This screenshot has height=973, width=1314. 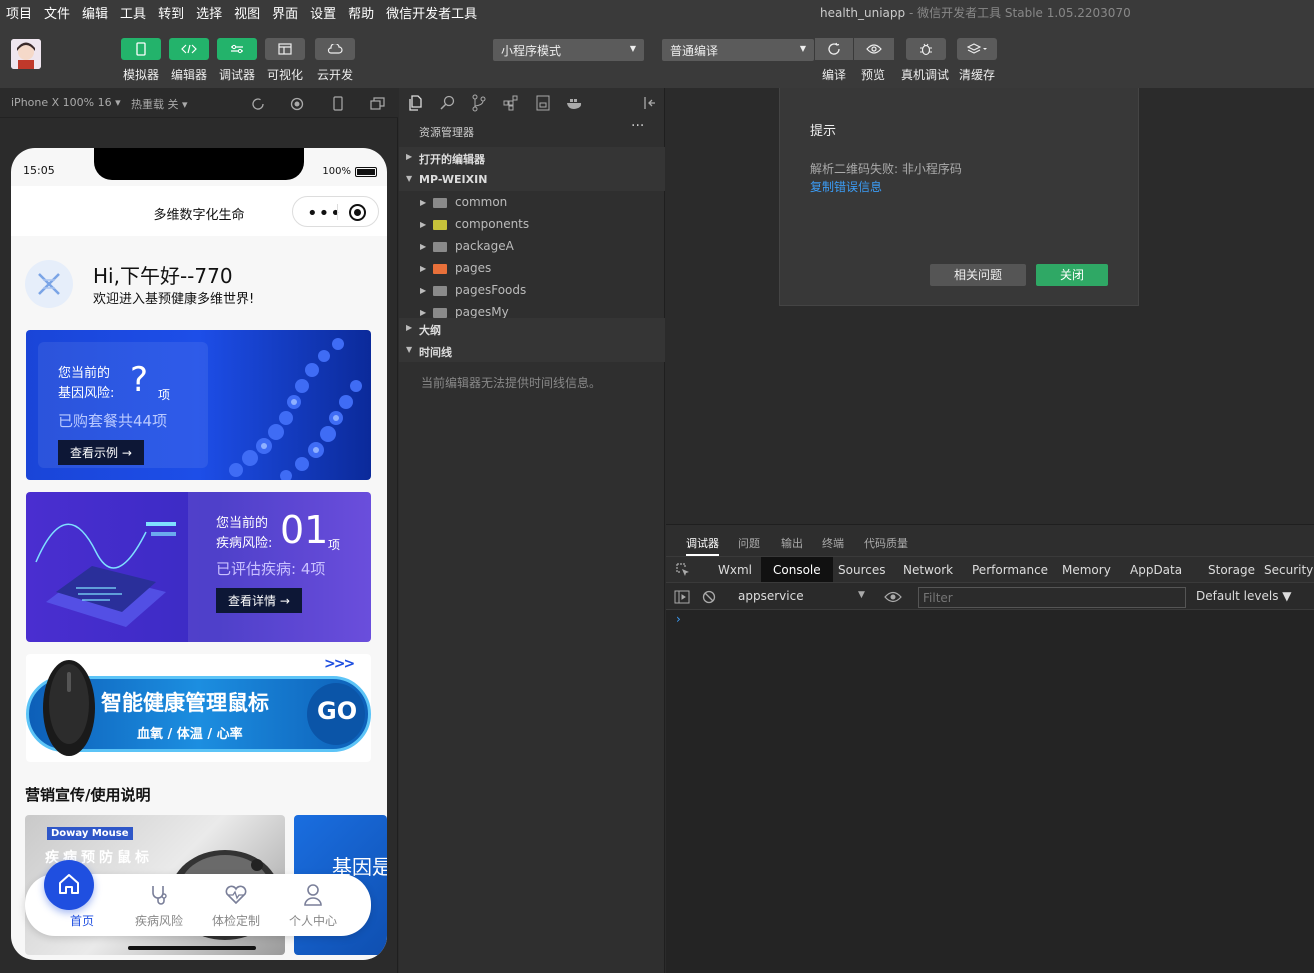 I want to click on menu-goto: 转到, so click(x=171, y=12).